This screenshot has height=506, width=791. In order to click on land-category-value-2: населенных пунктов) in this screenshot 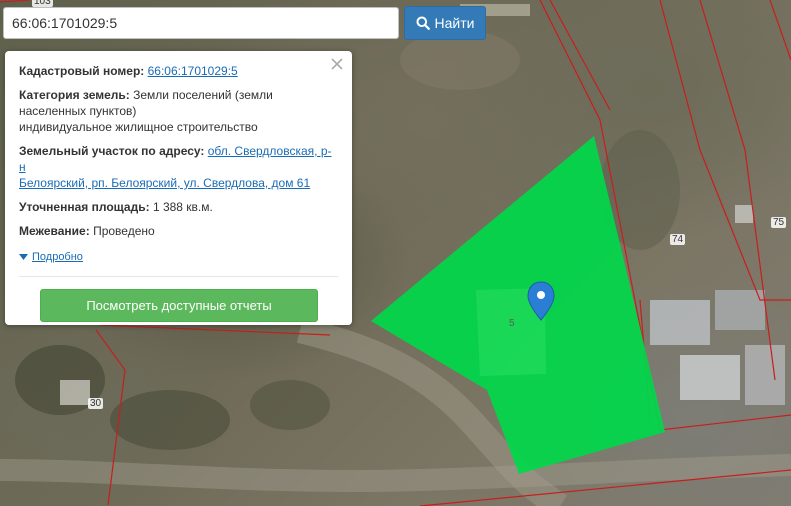, I will do `click(78, 111)`.